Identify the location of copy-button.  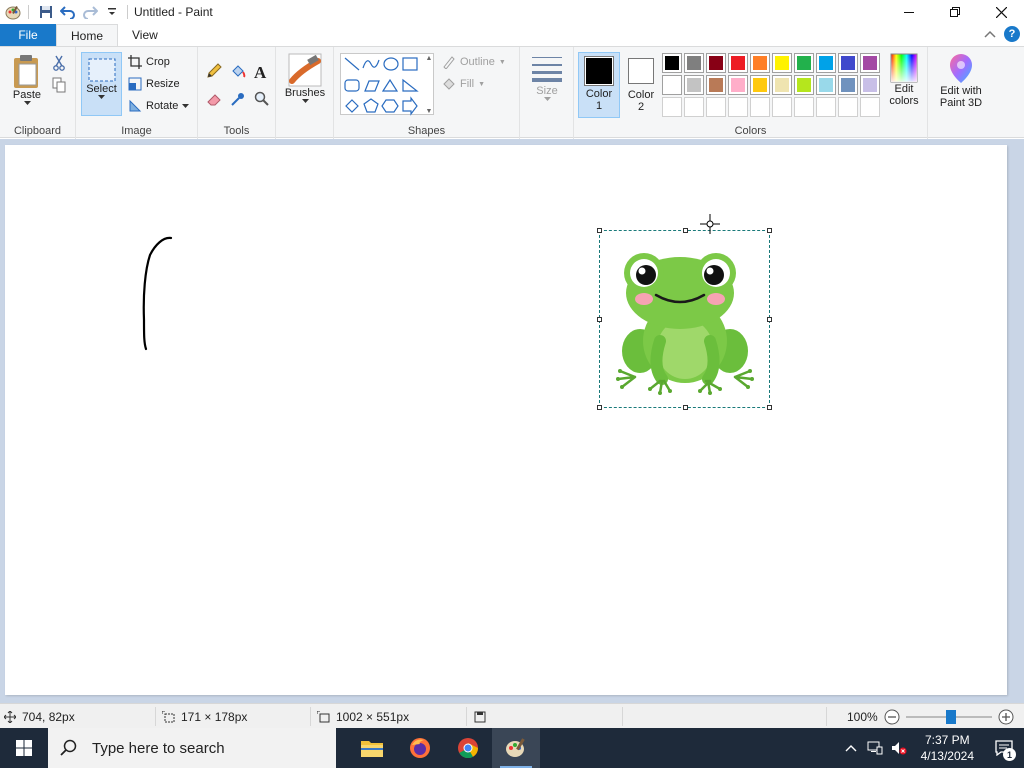
(59, 85).